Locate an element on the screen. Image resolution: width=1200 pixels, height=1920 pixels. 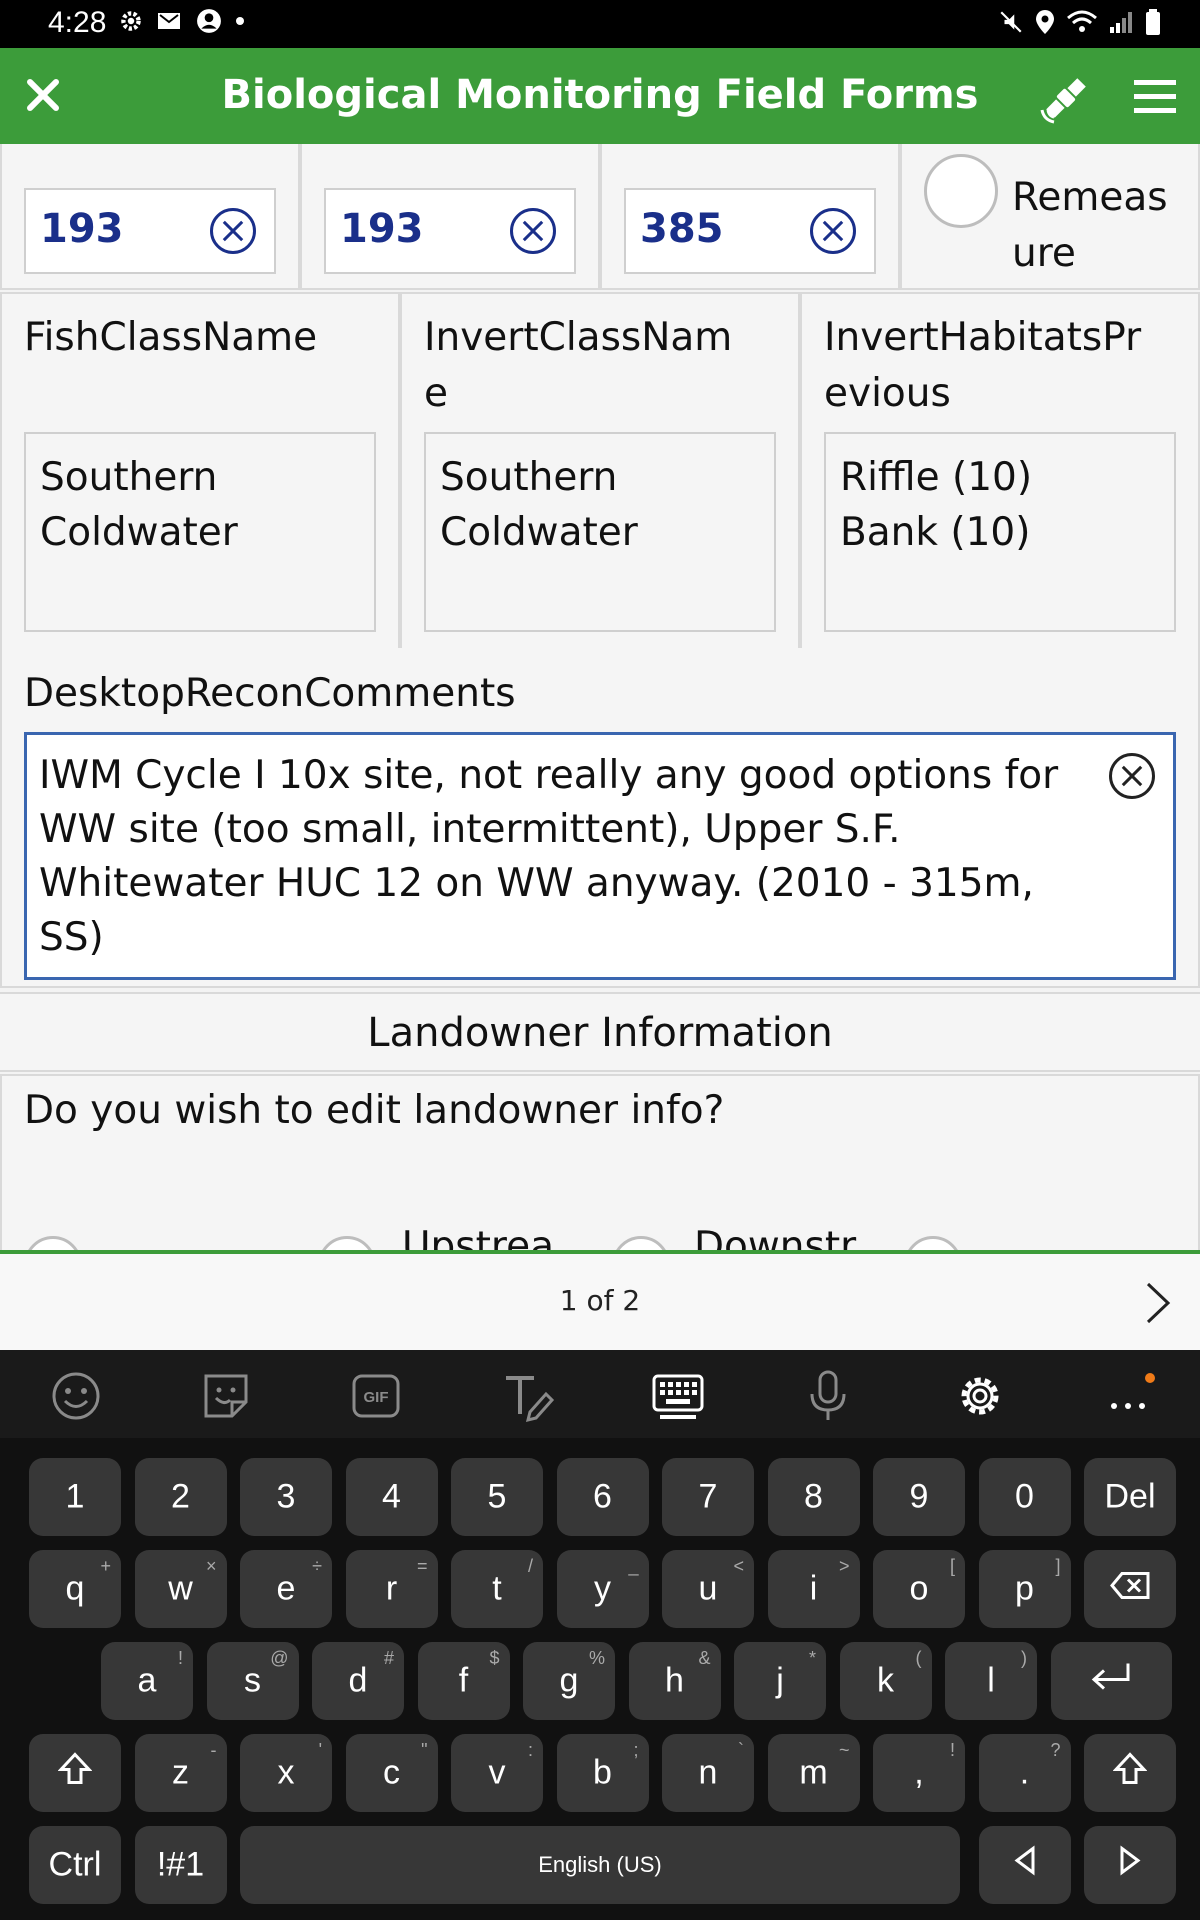
symbols-key: !#1 is located at coordinates (180, 1865).